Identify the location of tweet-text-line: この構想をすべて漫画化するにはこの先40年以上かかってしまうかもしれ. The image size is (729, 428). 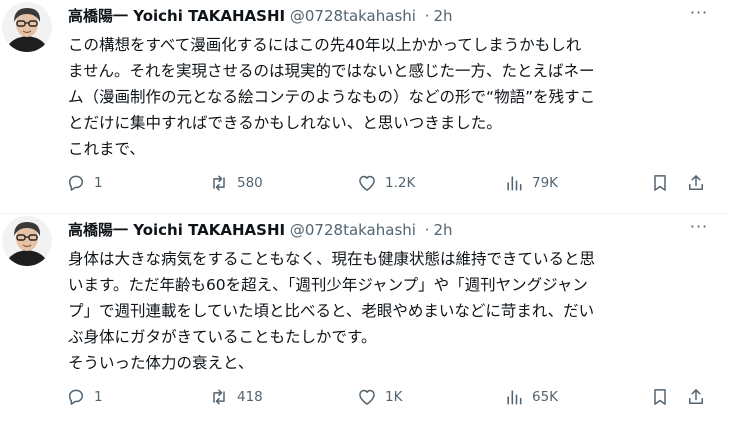
(325, 45).